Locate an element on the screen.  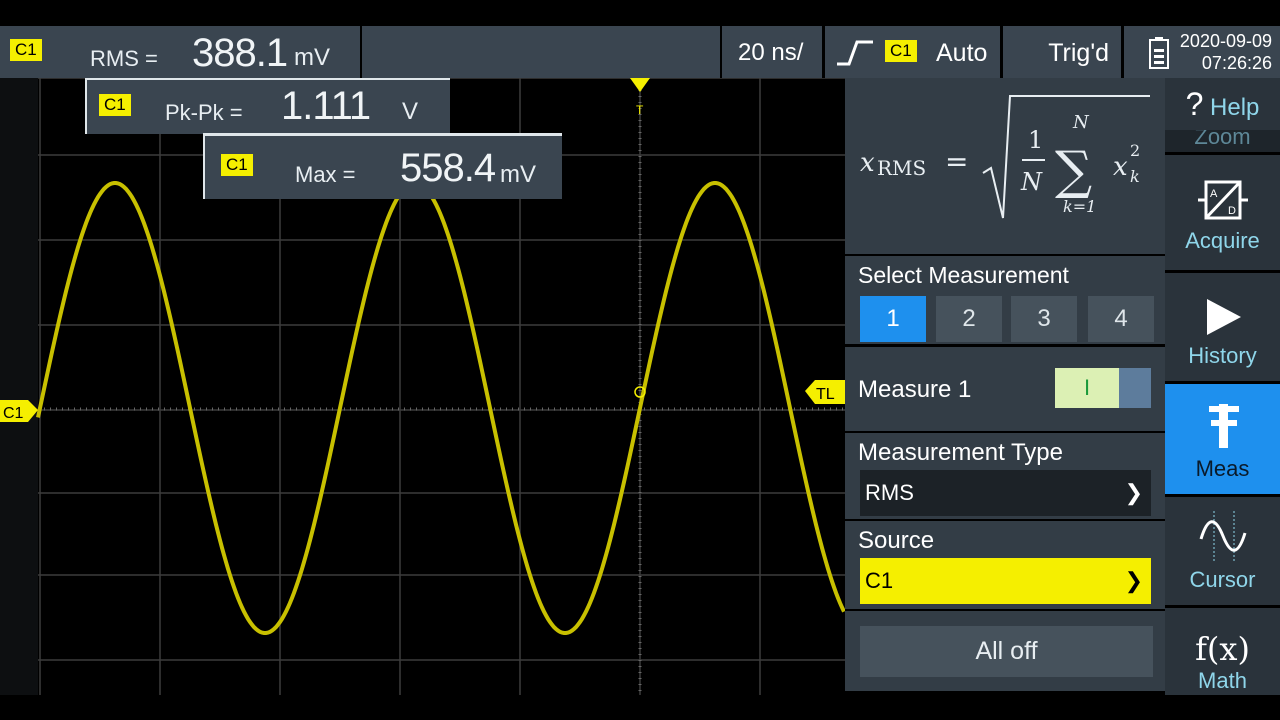
pkpk-label: Pk-Pk = is located at coordinates (204, 112).